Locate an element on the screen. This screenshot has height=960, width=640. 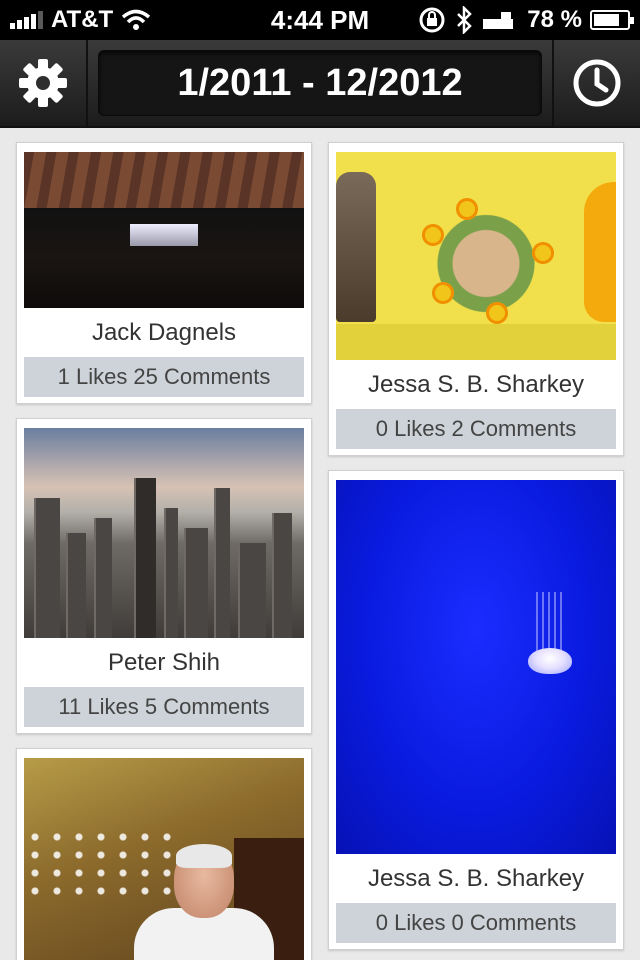
settings-button is located at coordinates (44, 83).